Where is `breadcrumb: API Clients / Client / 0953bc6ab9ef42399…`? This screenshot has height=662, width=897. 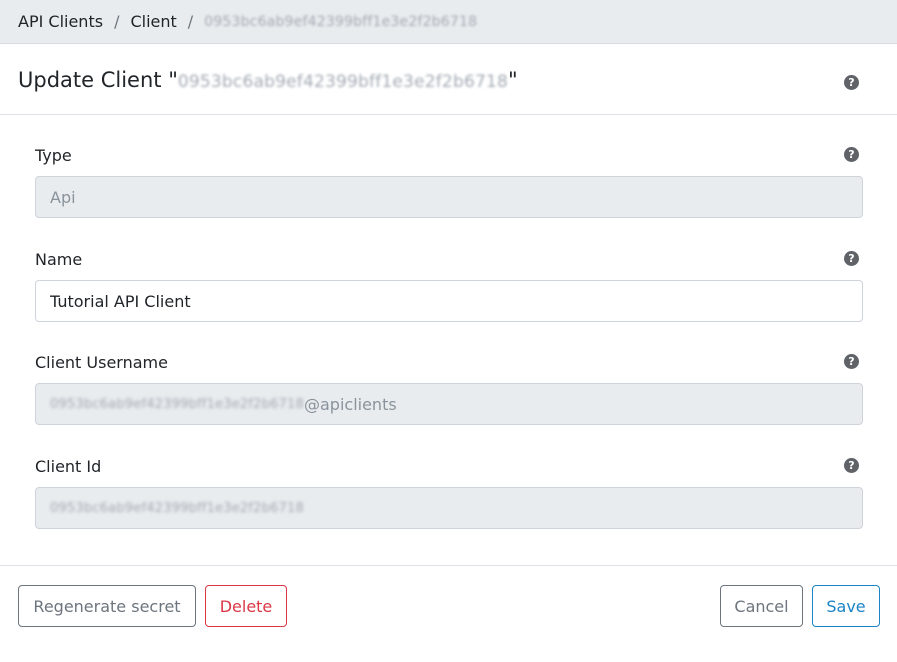
breadcrumb: API Clients / Client / 0953bc6ab9ef42399… is located at coordinates (448, 22).